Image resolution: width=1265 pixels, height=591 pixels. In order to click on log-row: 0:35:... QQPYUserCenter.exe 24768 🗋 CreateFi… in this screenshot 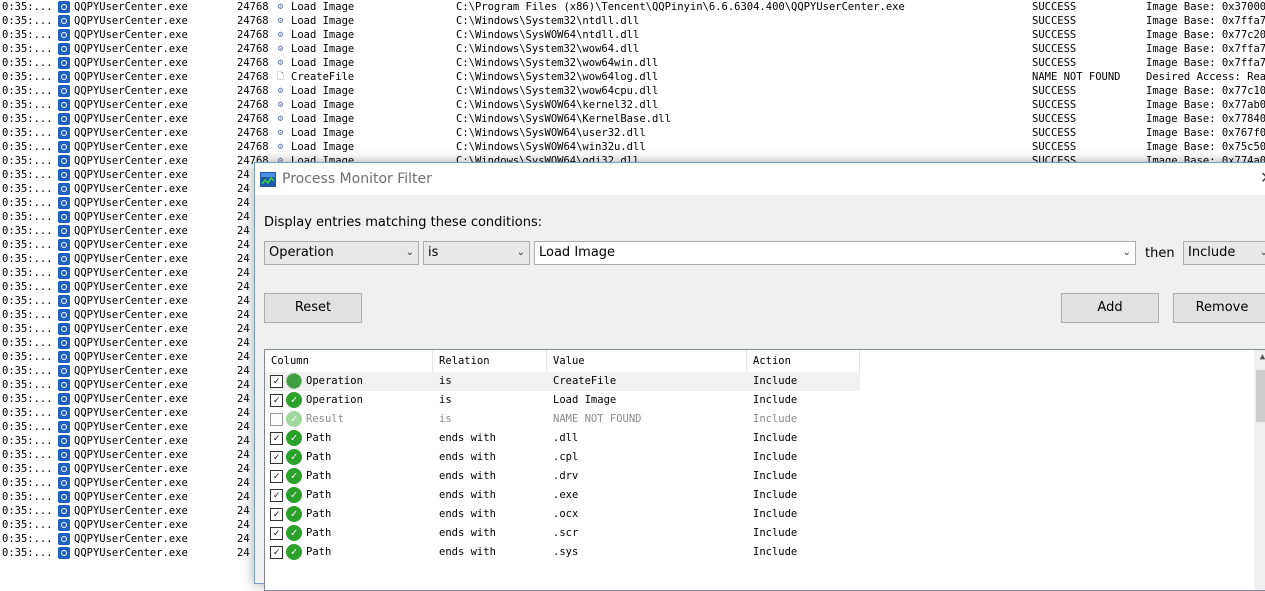, I will do `click(632, 77)`.